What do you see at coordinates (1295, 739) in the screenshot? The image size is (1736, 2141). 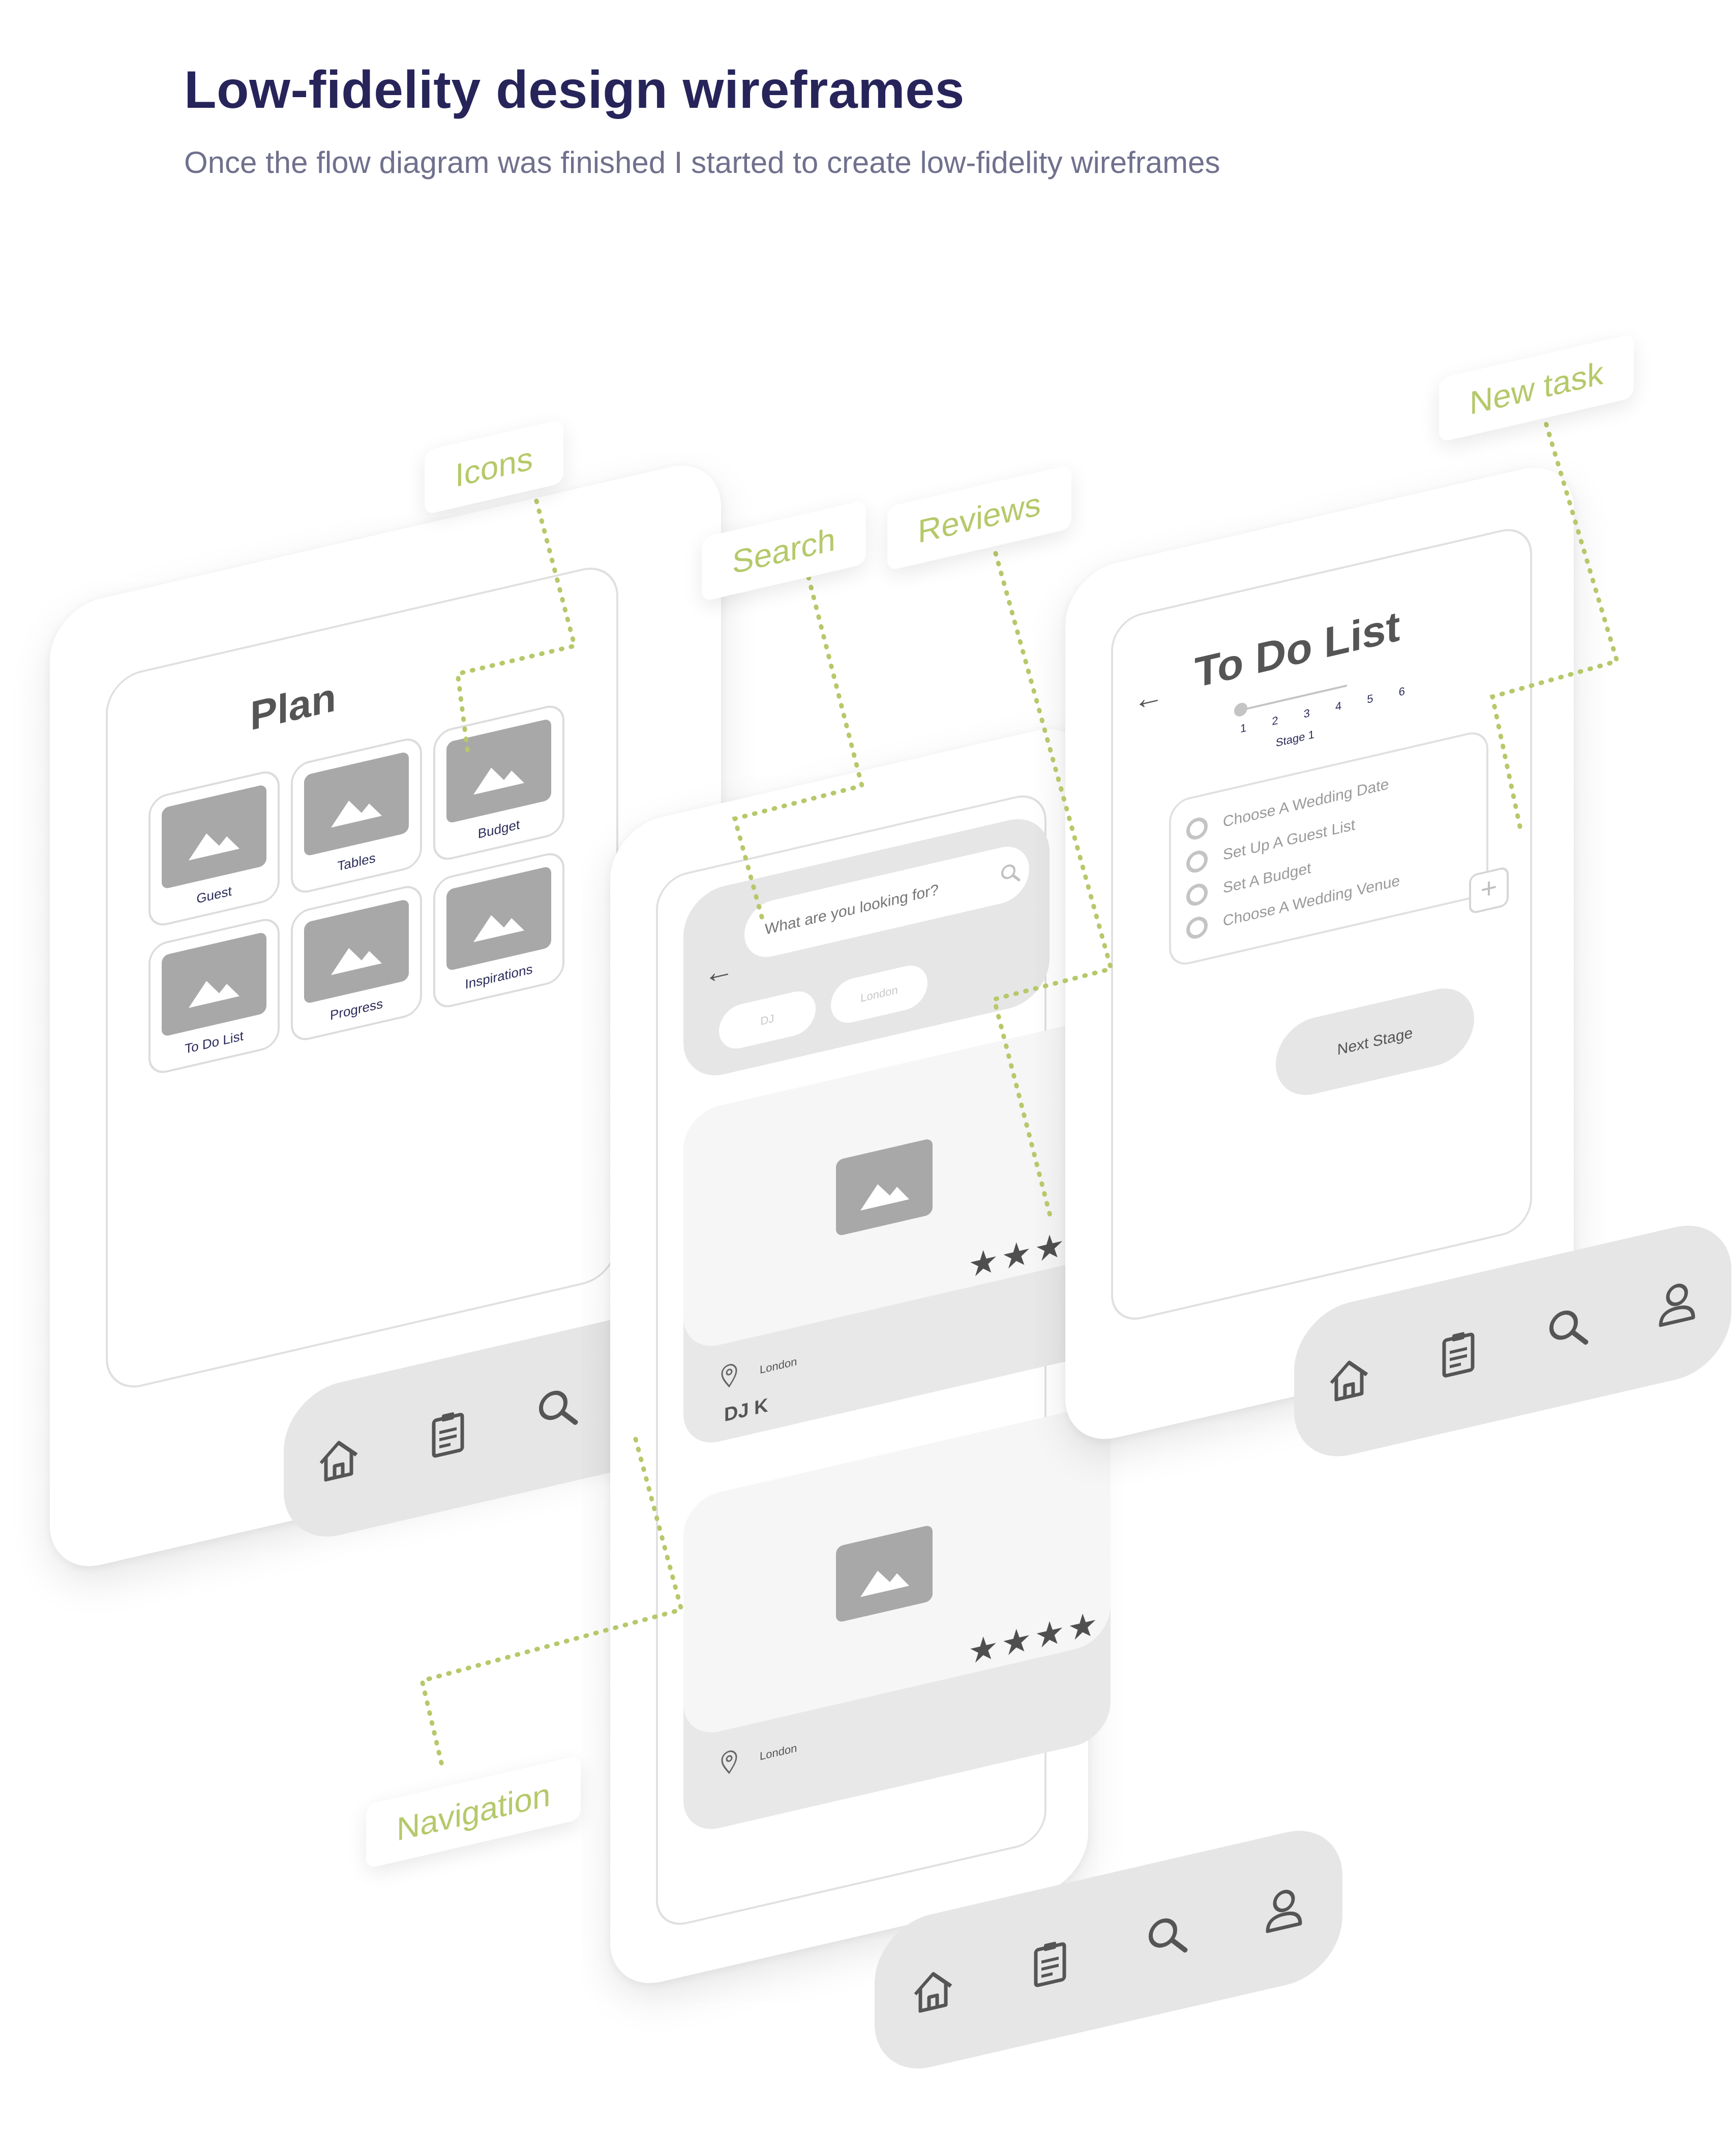 I see `stage-label: Stage 1` at bounding box center [1295, 739].